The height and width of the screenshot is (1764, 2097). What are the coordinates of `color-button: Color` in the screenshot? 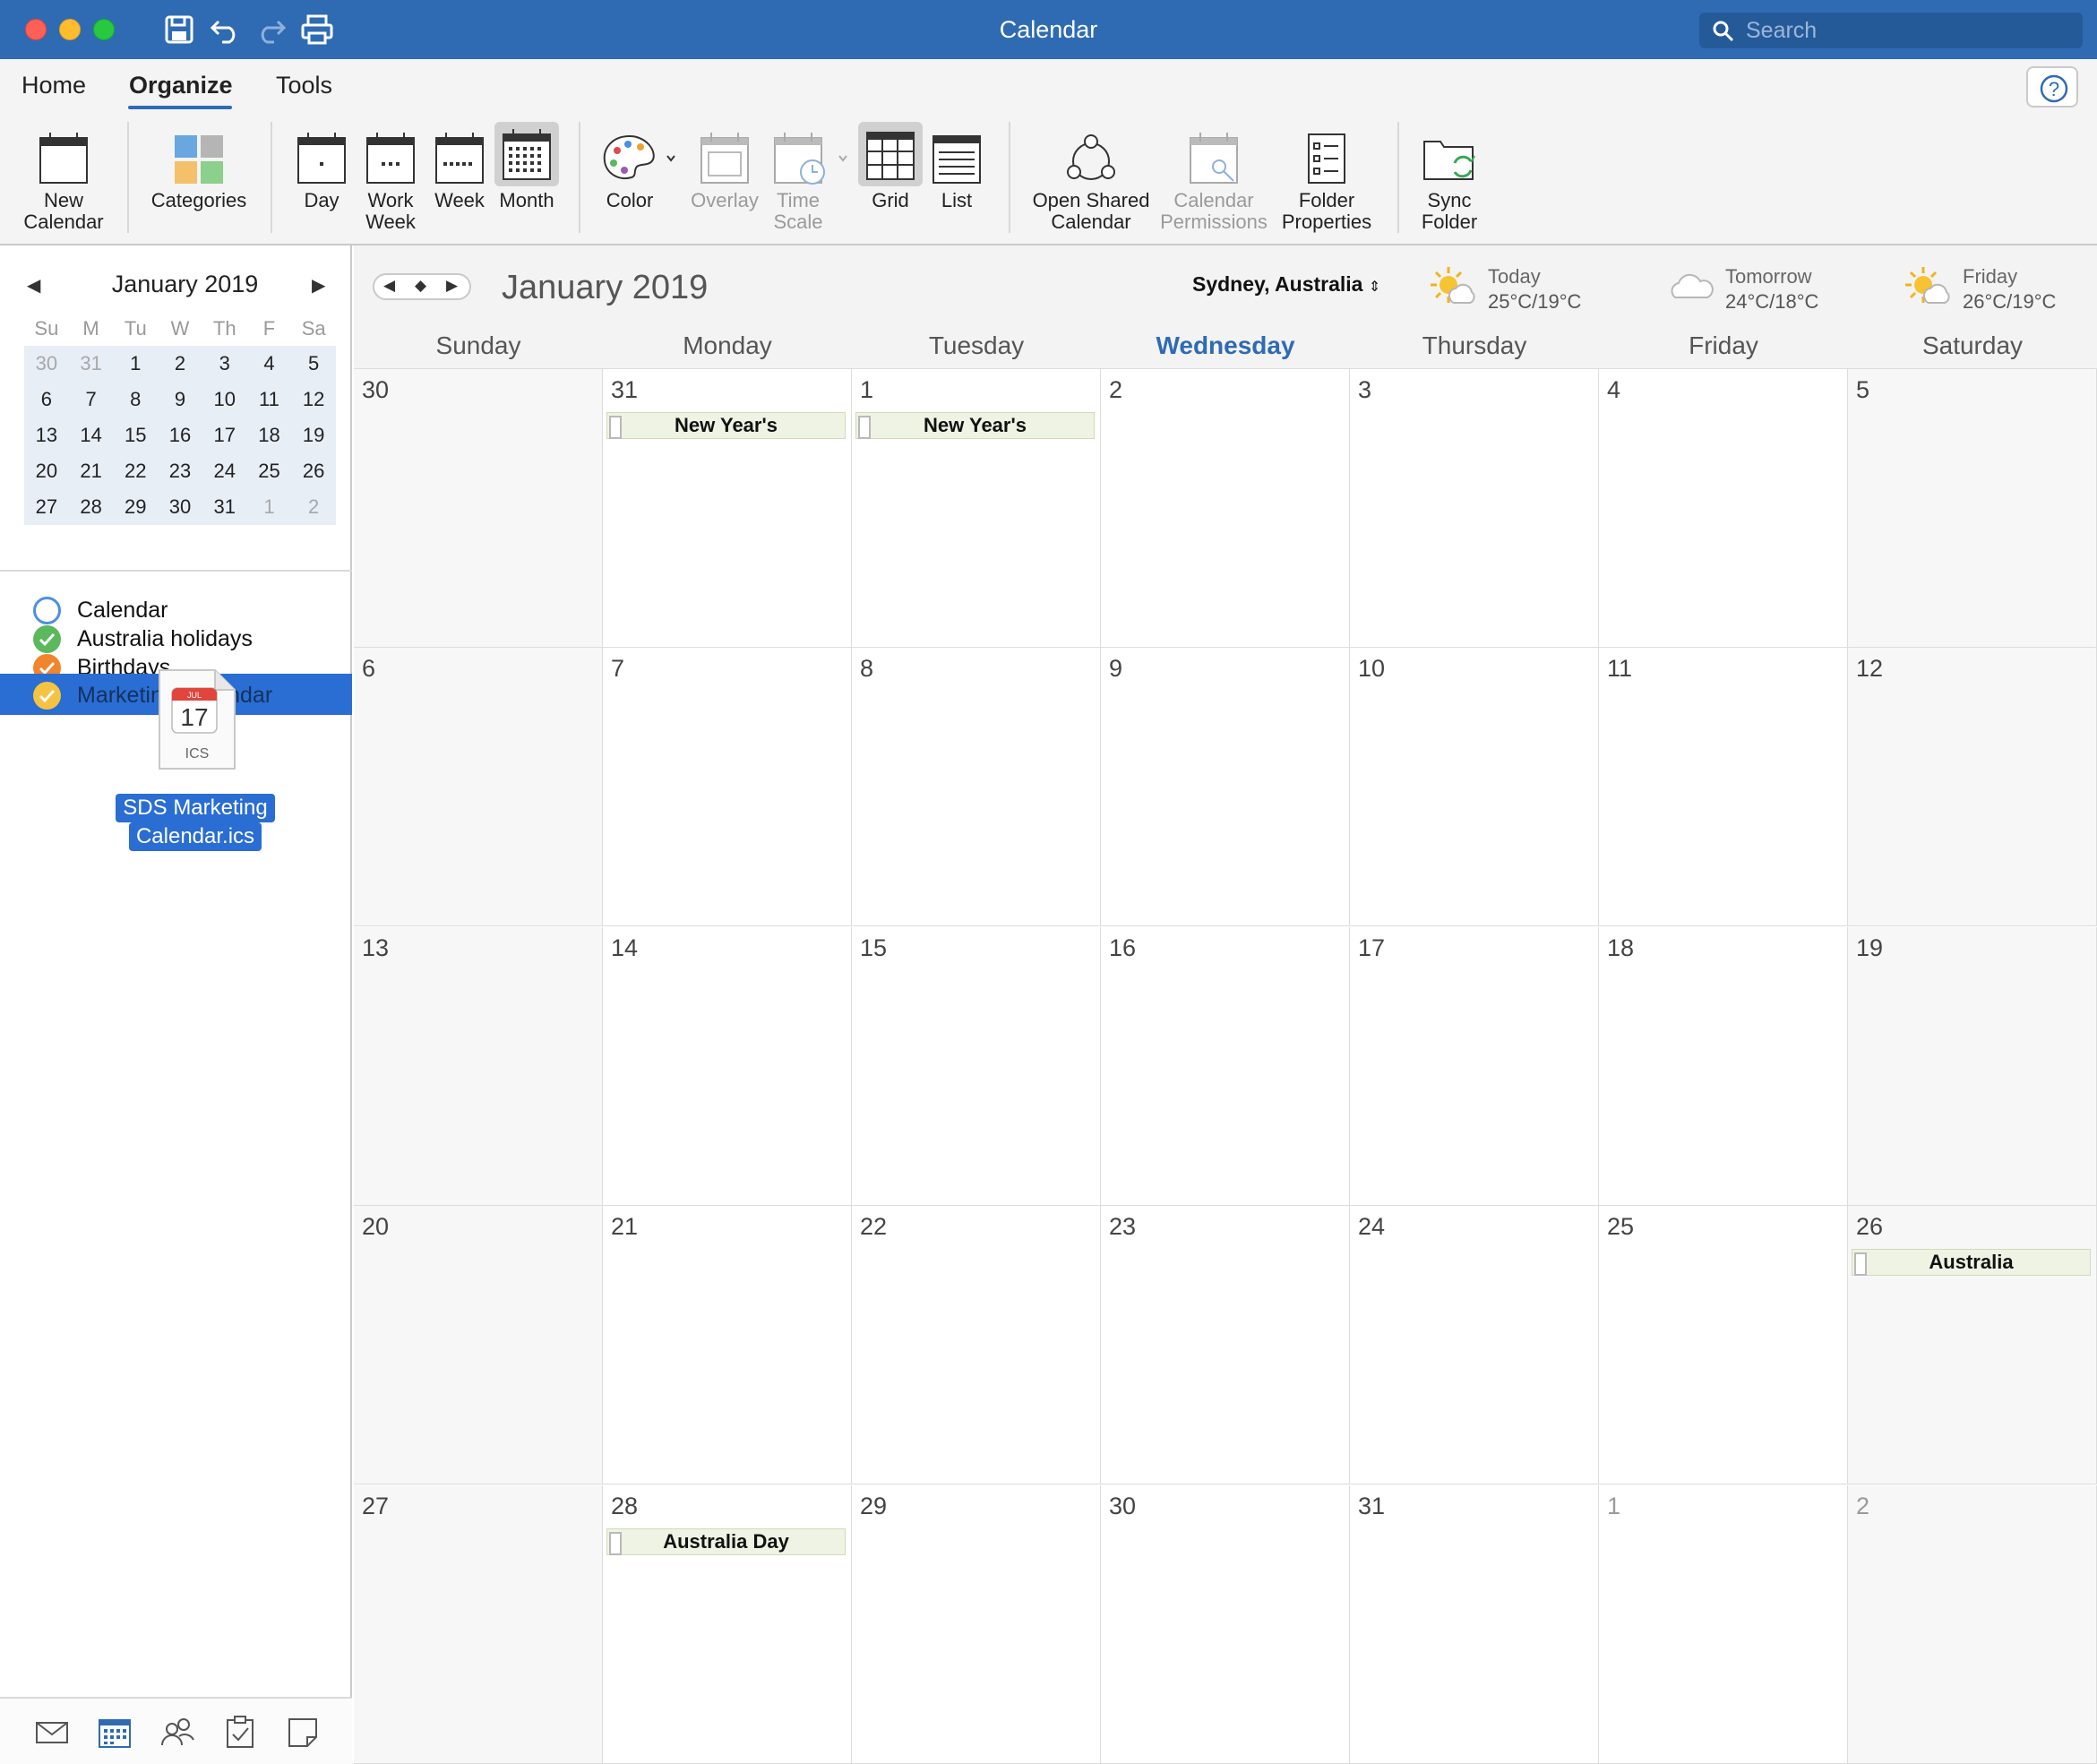 It's located at (640, 166).